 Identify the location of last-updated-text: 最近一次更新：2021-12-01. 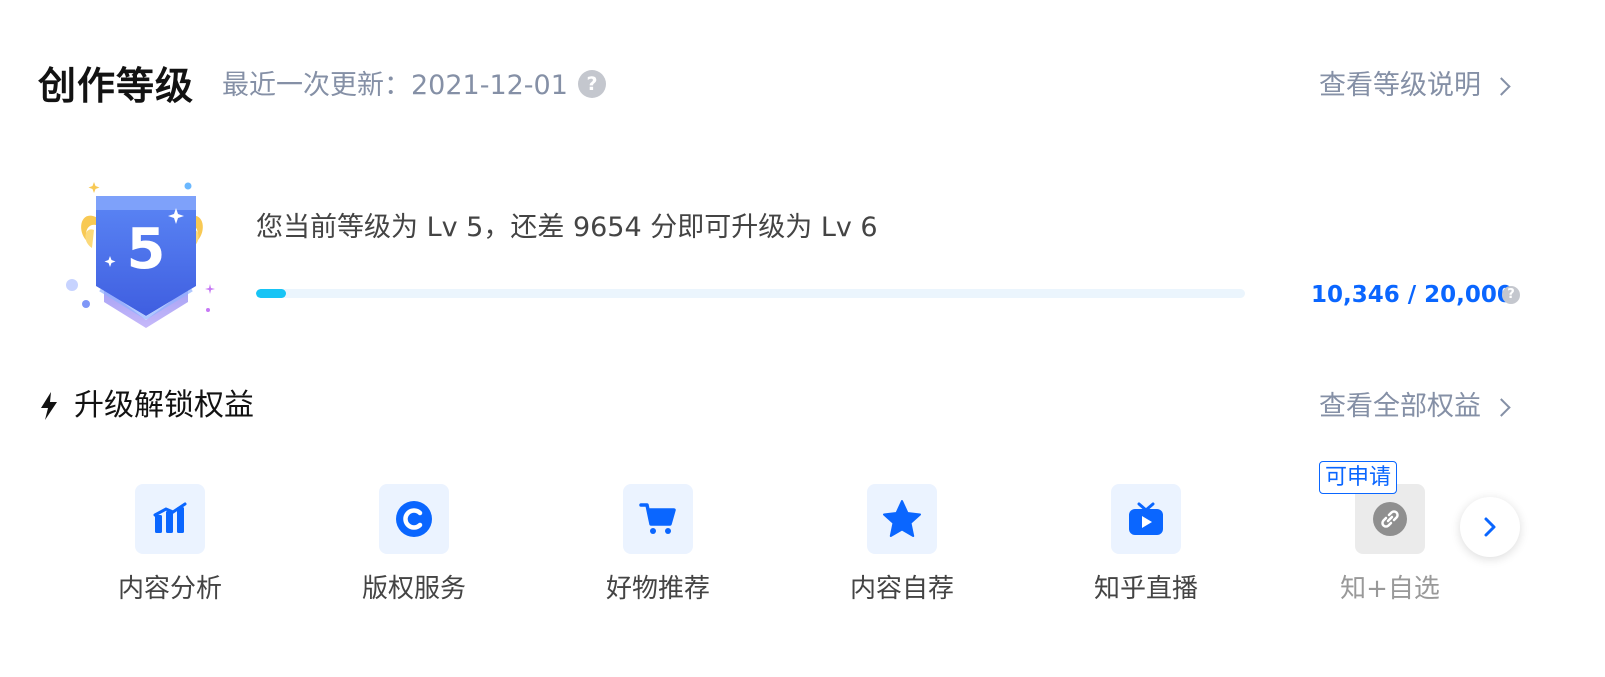
(395, 85).